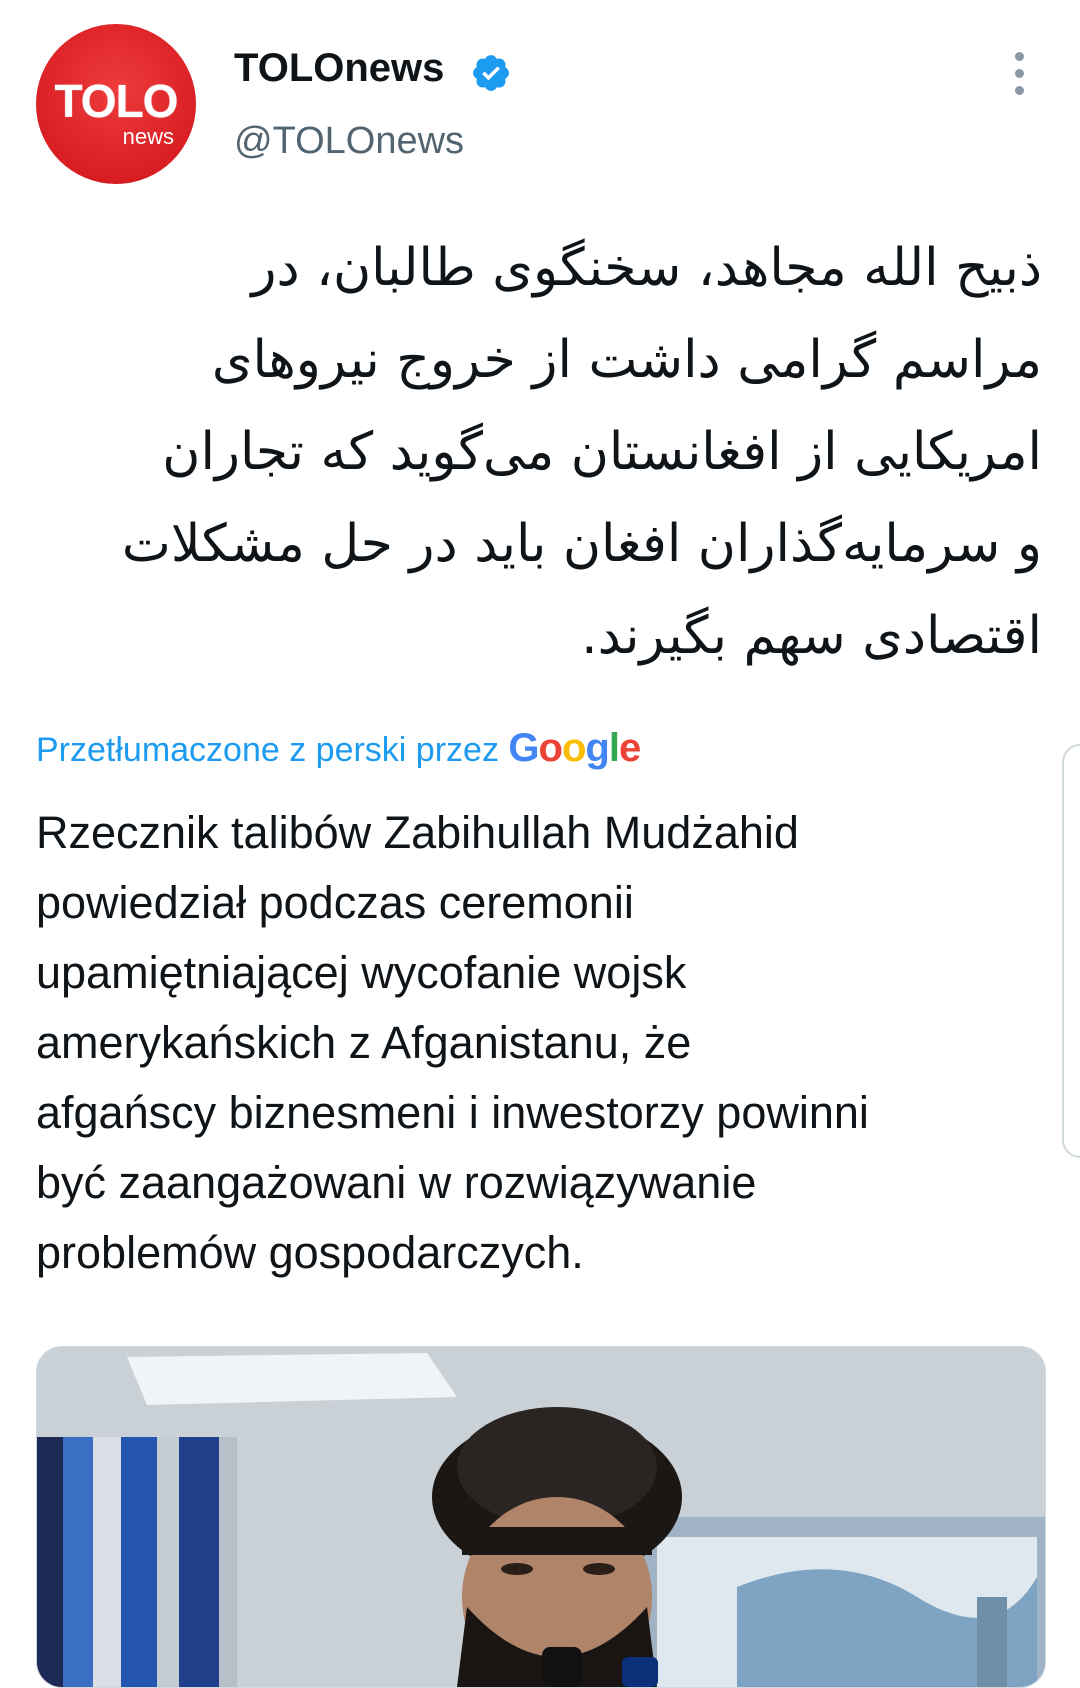  What do you see at coordinates (811, 636) in the screenshot?
I see `original-line: اقتصادی سهم بگیرند.` at bounding box center [811, 636].